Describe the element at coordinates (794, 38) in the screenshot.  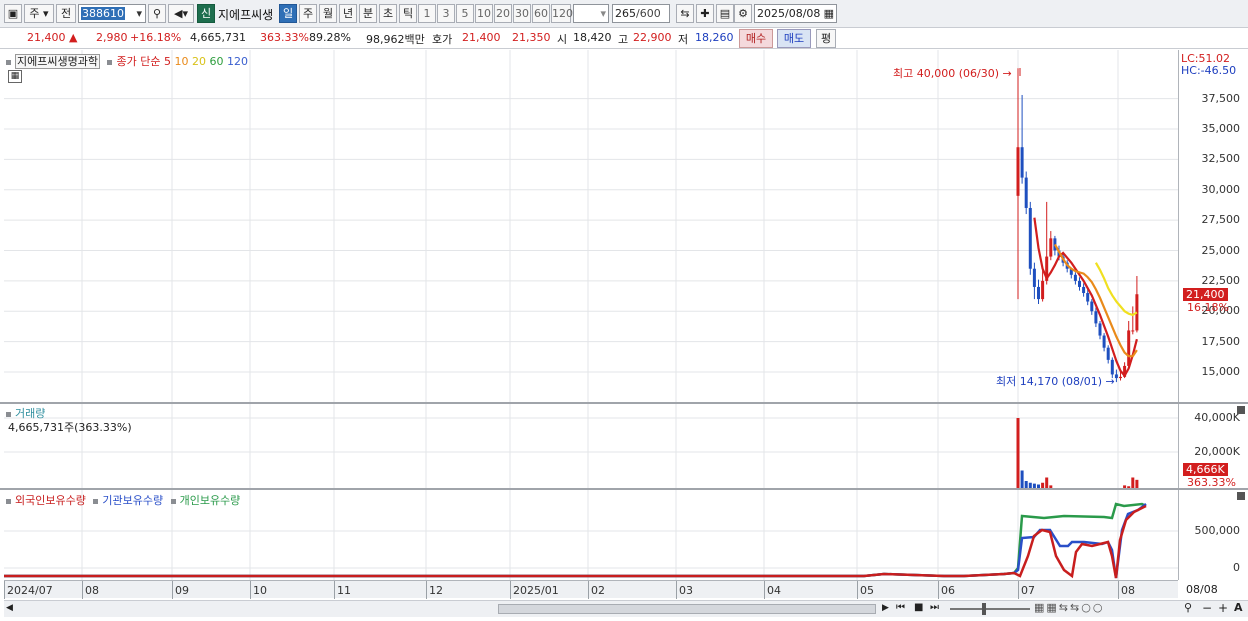
I see `sell-button: 매도` at that location.